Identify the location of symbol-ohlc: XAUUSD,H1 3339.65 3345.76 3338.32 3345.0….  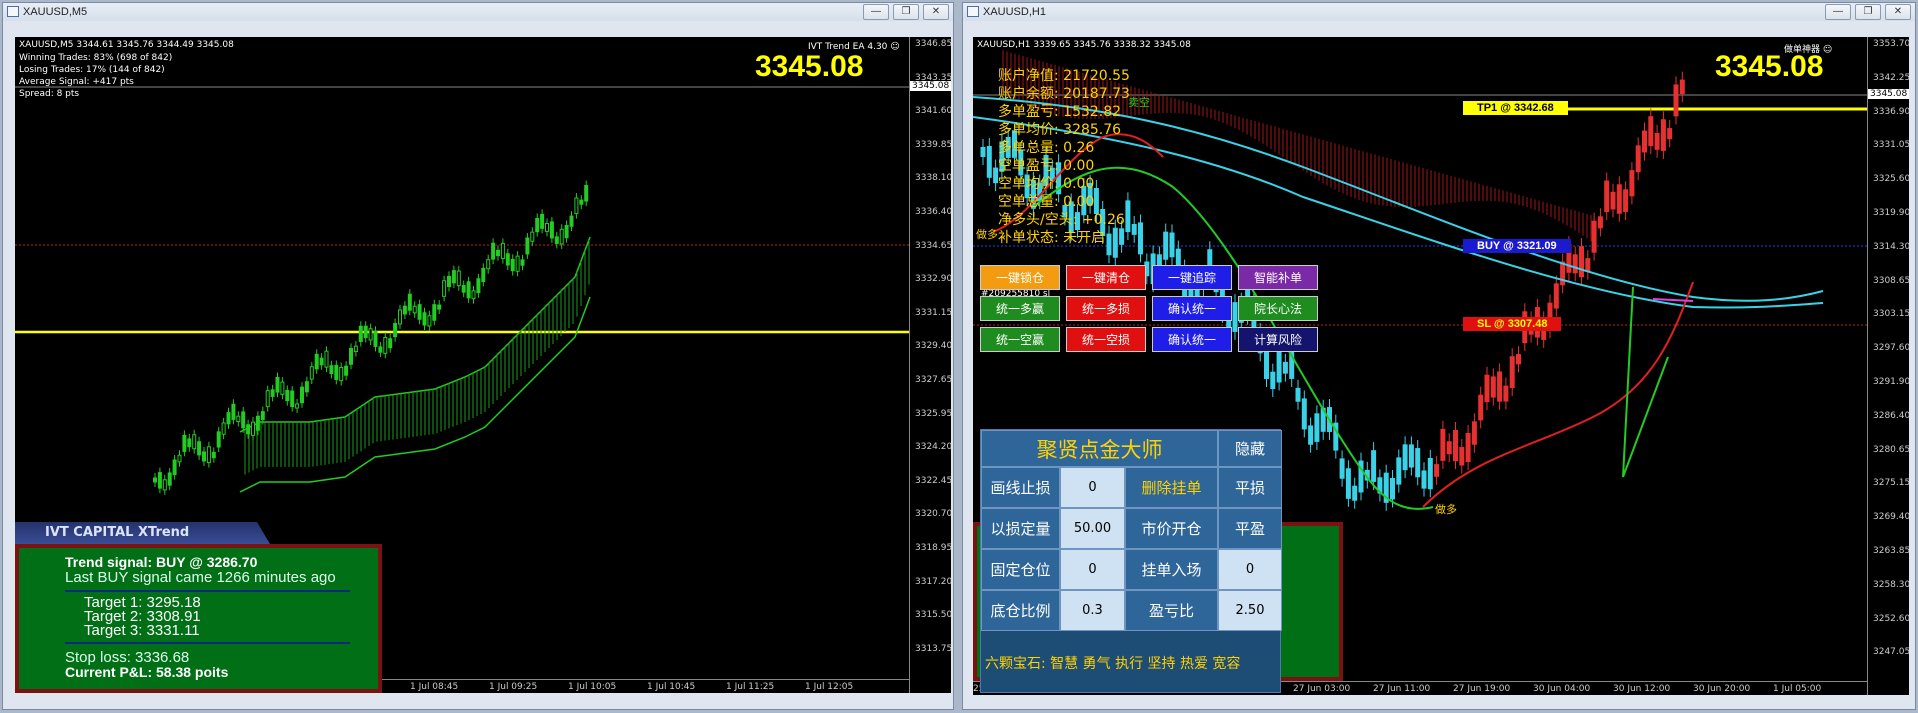
(1084, 45).